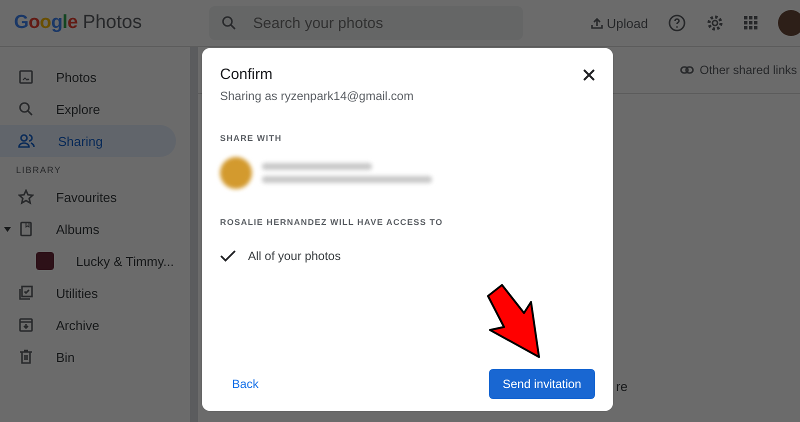  I want to click on app-logo: Google Photos, so click(78, 23).